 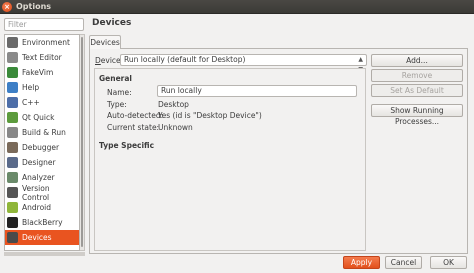 What do you see at coordinates (34, 6) in the screenshot?
I see `window-title: Options` at bounding box center [34, 6].